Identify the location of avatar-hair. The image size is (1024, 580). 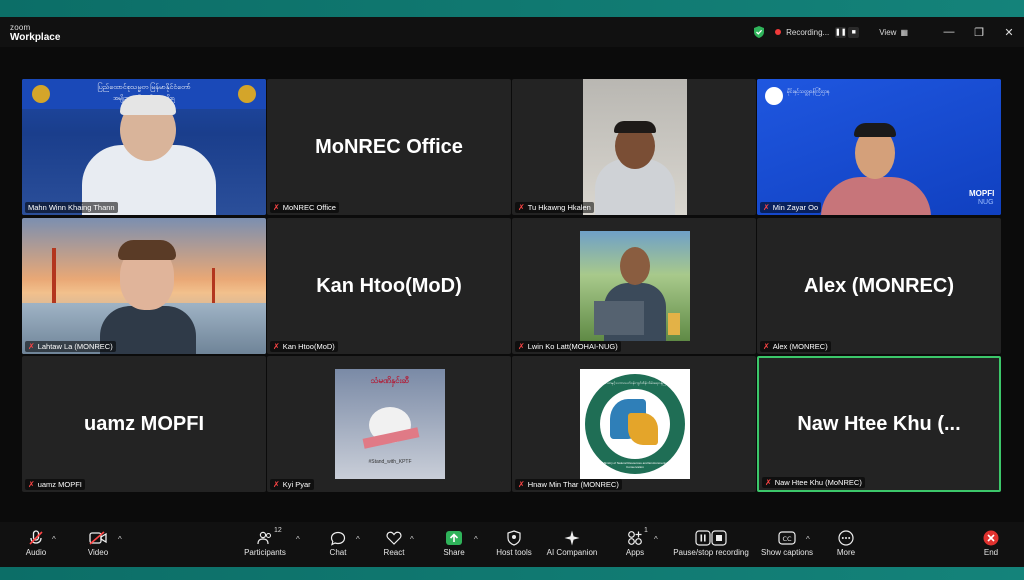
(147, 250).